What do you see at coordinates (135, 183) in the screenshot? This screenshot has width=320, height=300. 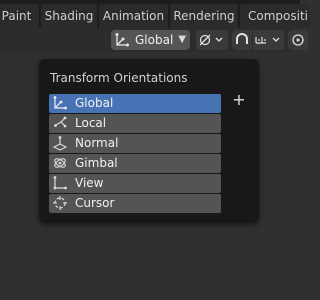 I see `orientation-item-view: View` at bounding box center [135, 183].